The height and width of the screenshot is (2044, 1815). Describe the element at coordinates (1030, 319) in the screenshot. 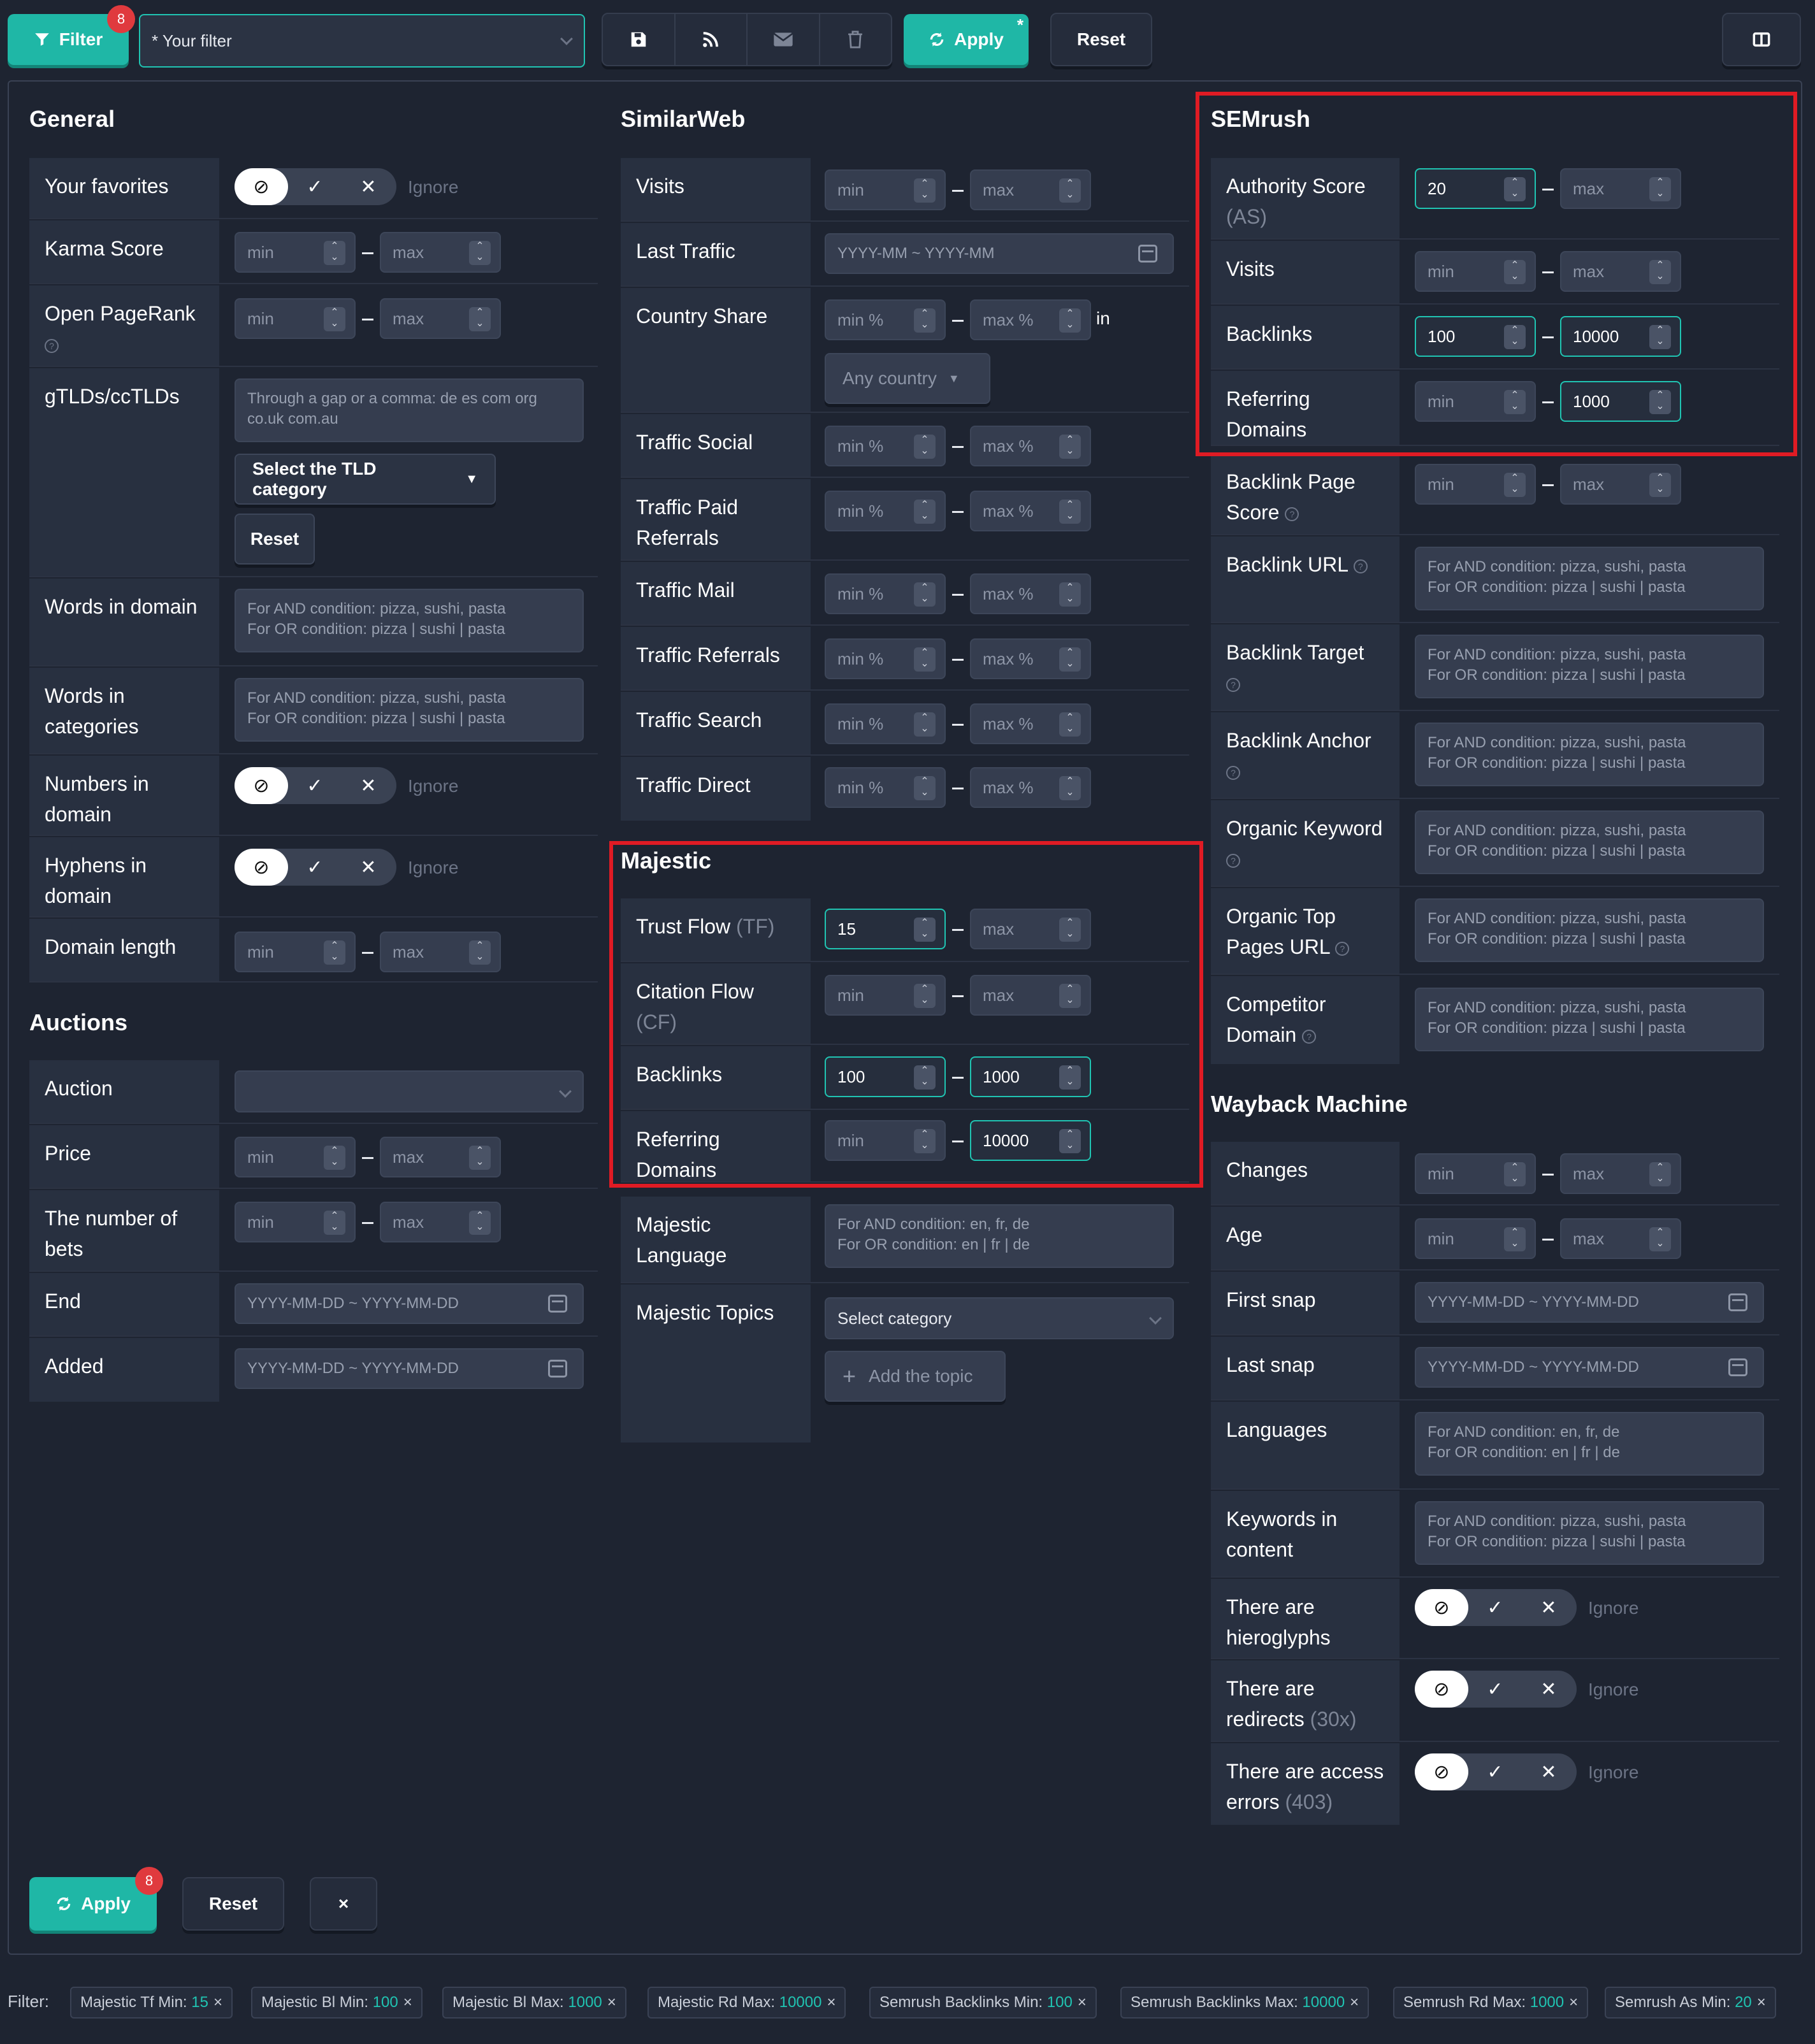

I see `country-share-max-input: max % ⌃ ⌄` at that location.